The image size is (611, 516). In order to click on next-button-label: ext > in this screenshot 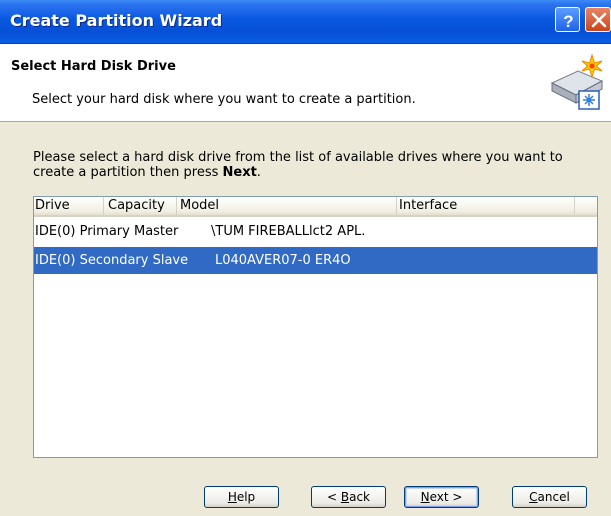, I will do `click(446, 497)`.